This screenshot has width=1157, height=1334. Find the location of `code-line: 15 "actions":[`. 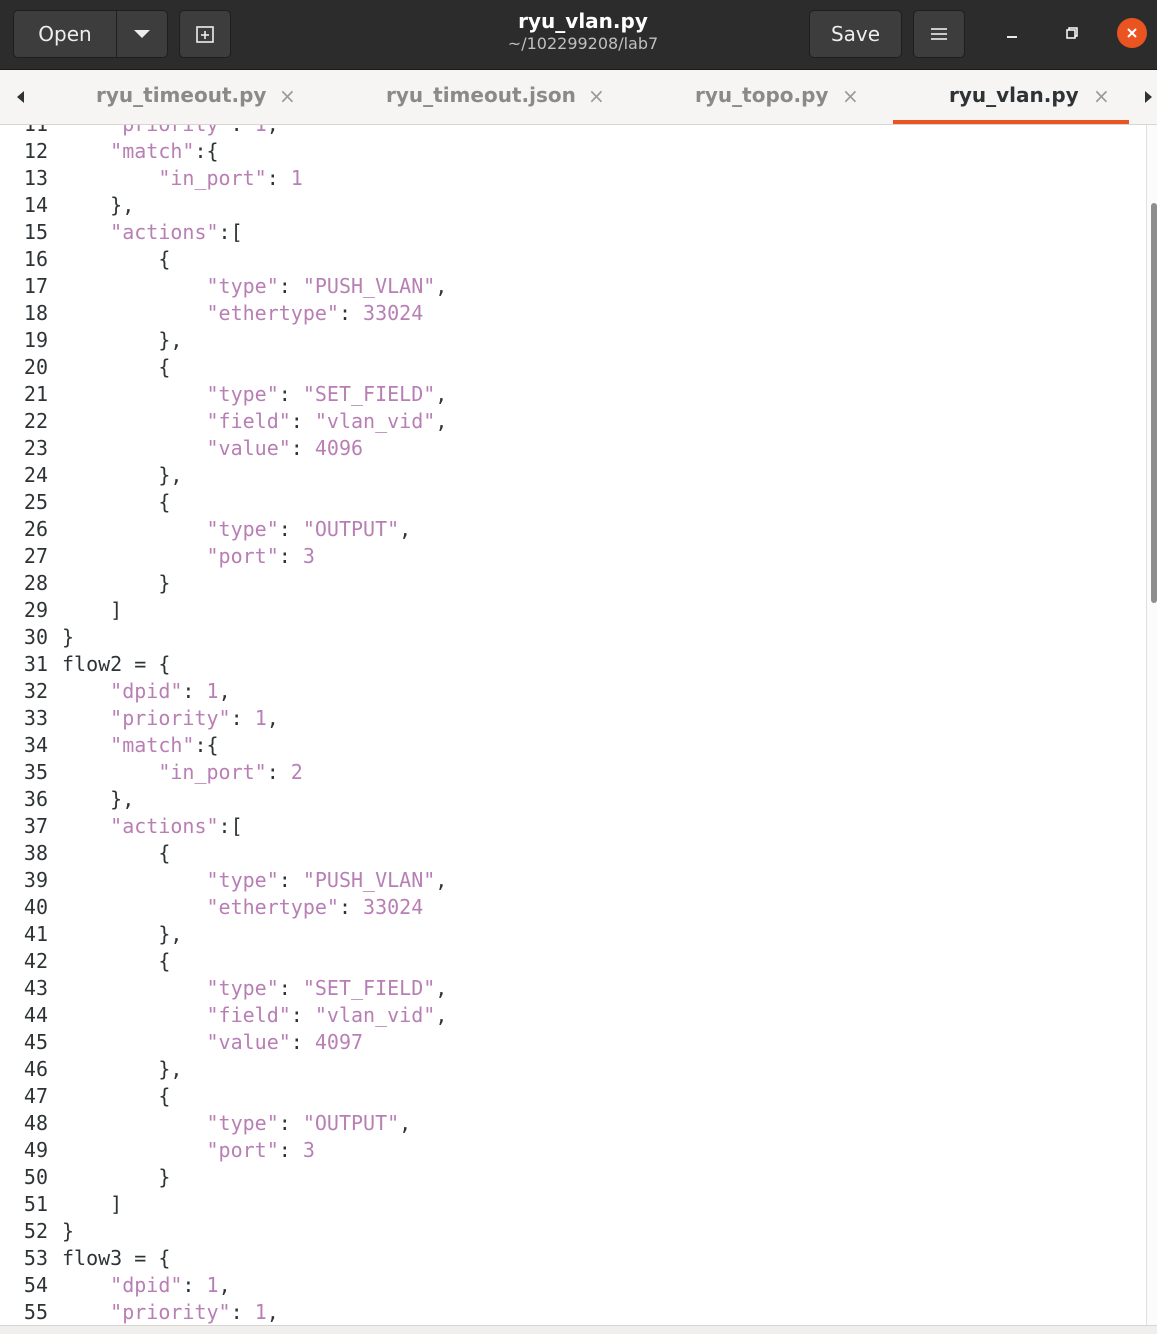

code-line: 15 "actions":[ is located at coordinates (223, 232).